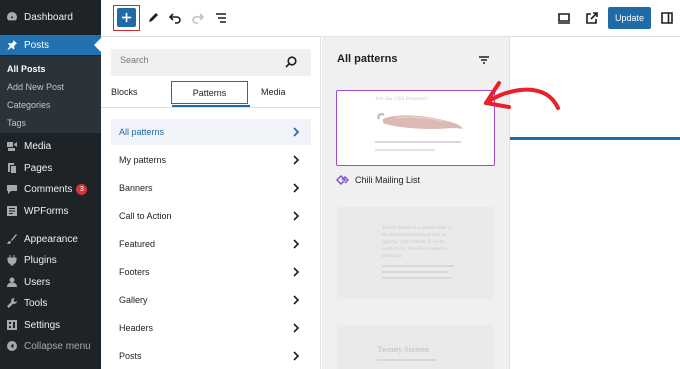  I want to click on redo-icon, so click(198, 18).